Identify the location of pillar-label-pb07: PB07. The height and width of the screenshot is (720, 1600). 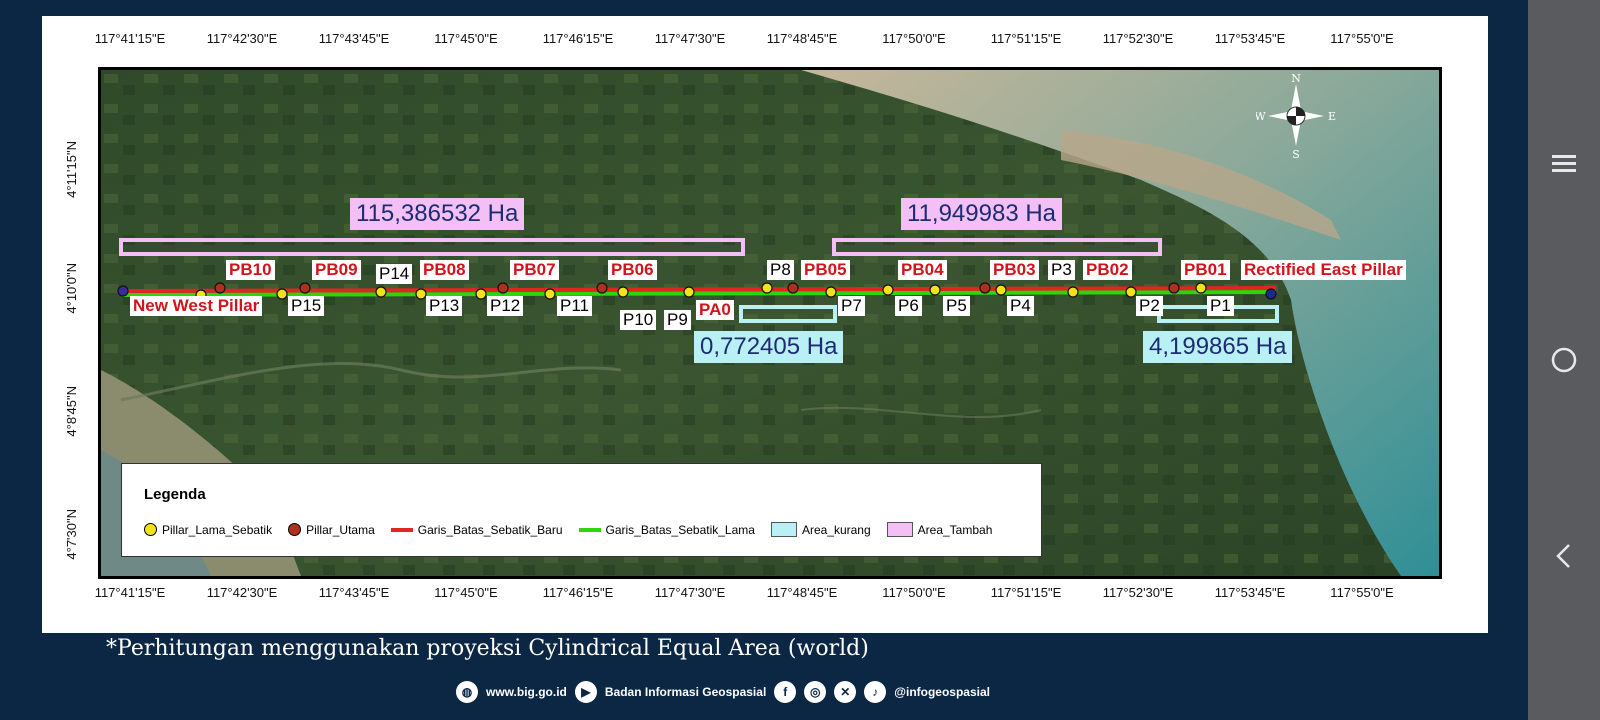
(534, 270).